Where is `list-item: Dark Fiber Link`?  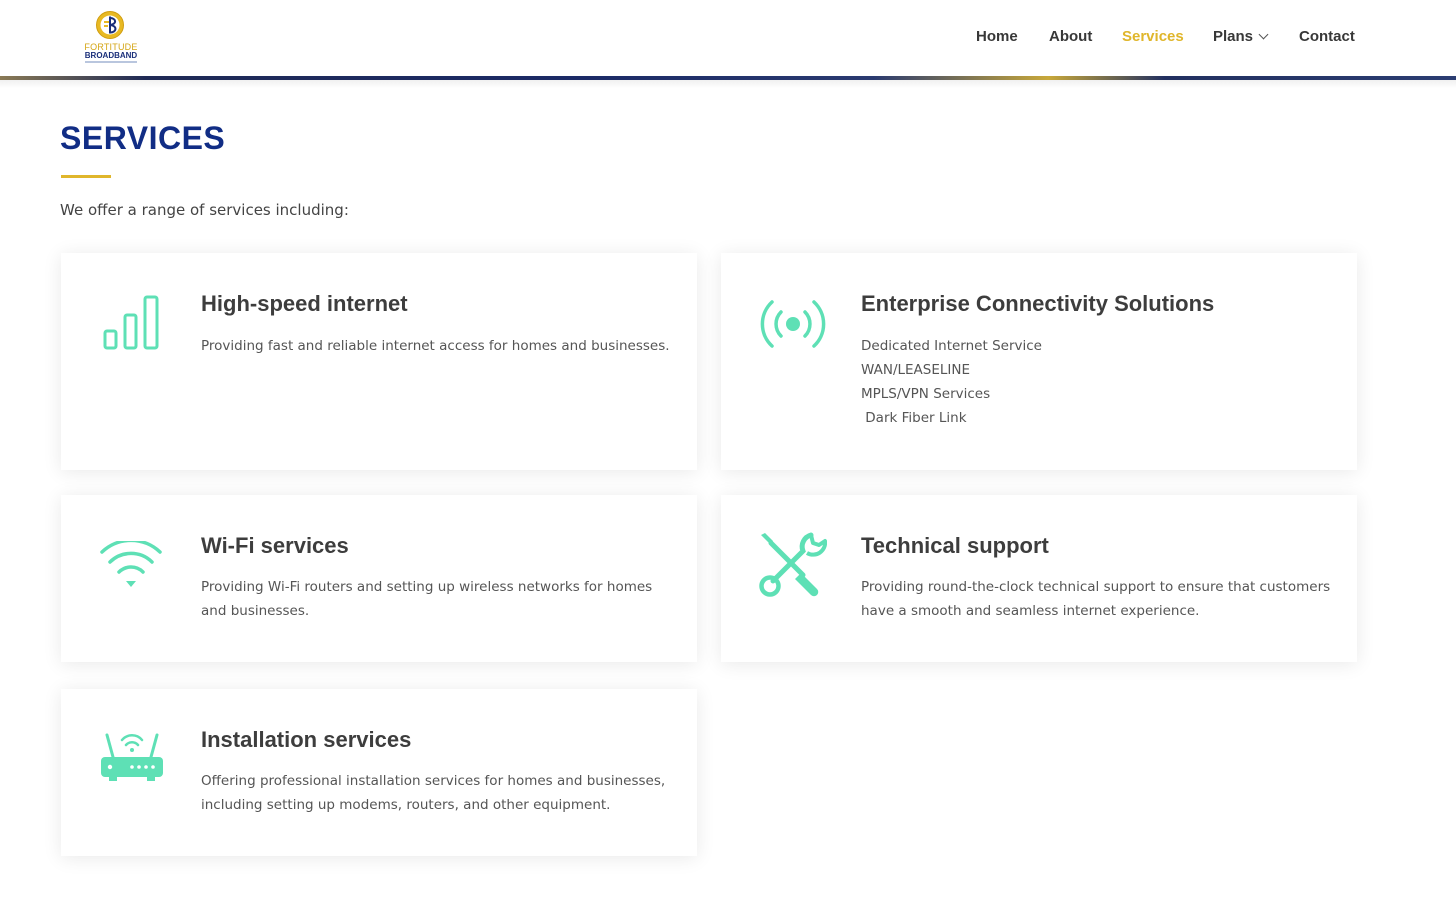
list-item: Dark Fiber Link is located at coordinates (914, 418).